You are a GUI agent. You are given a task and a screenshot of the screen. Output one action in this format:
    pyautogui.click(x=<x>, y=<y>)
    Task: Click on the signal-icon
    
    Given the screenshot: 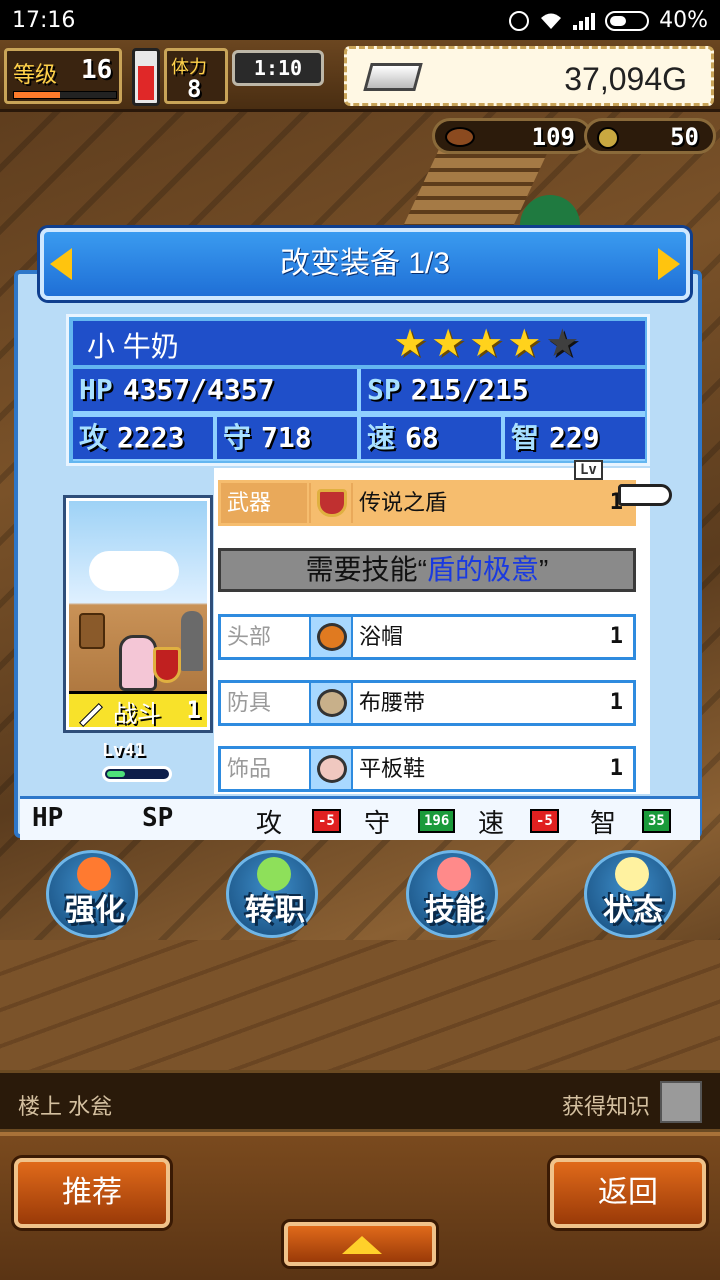 What is the action you would take?
    pyautogui.click(x=584, y=21)
    